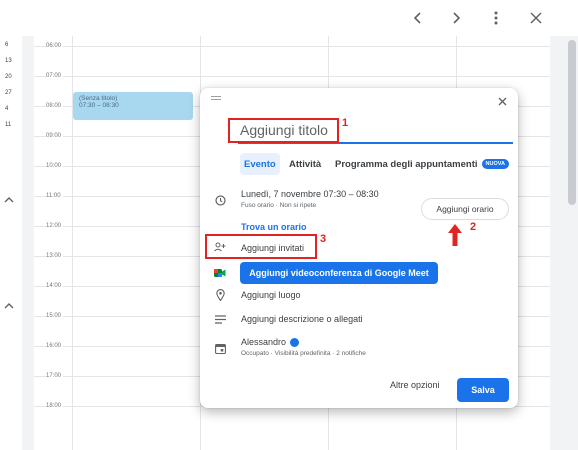 This screenshot has height=450, width=578. What do you see at coordinates (8, 61) in the screenshot?
I see `mini-date: 13` at bounding box center [8, 61].